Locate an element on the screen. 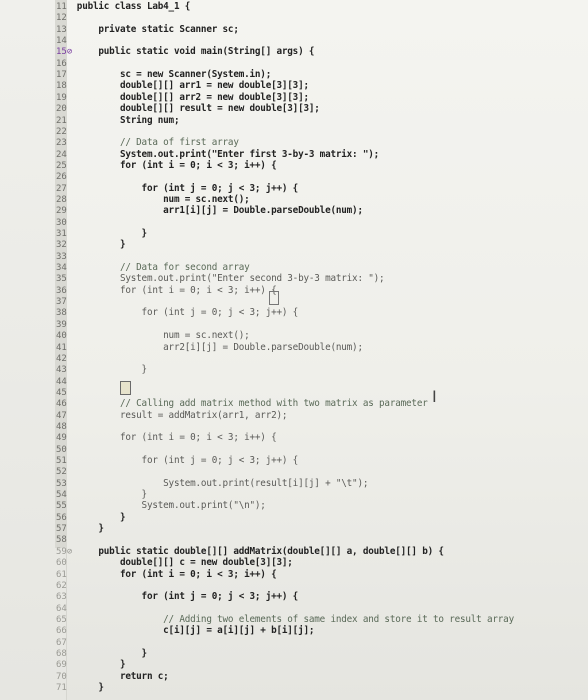  code-line: result = addMatrix(arr1, arr2); is located at coordinates (177, 416).